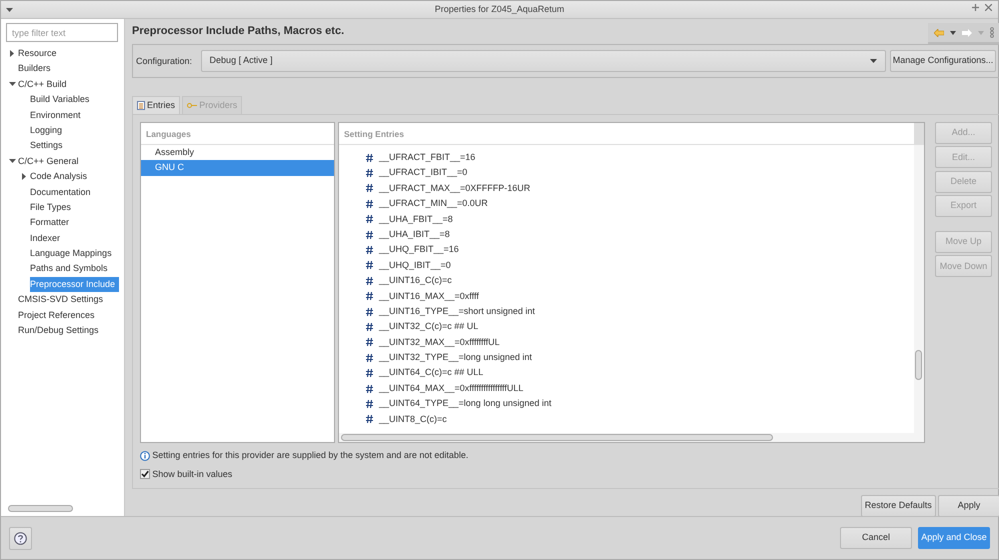 This screenshot has height=560, width=999. I want to click on entry-text: __UINT16_TYPE__=short unsigned int, so click(457, 311).